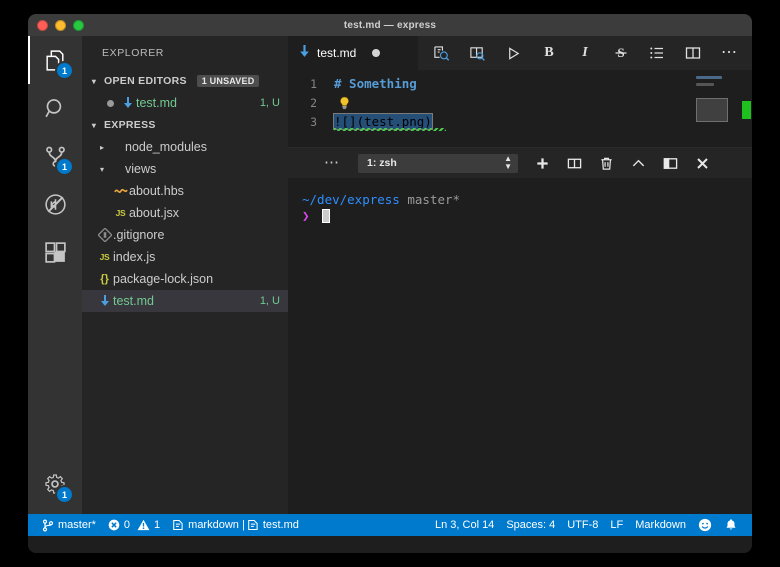  What do you see at coordinates (606, 163) in the screenshot?
I see `trash-icon` at bounding box center [606, 163].